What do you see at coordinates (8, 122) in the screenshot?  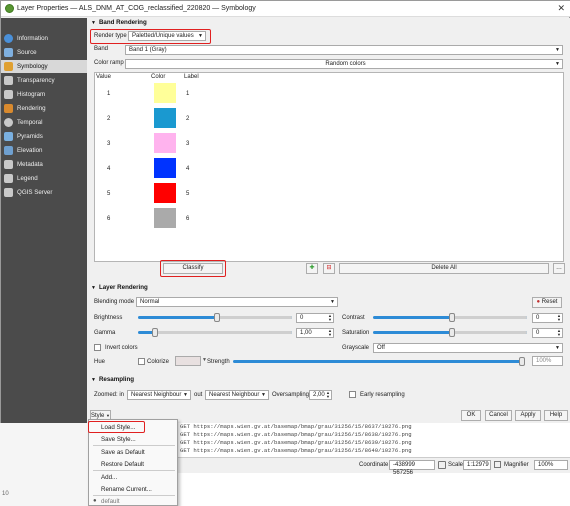 I see `clock-icon` at bounding box center [8, 122].